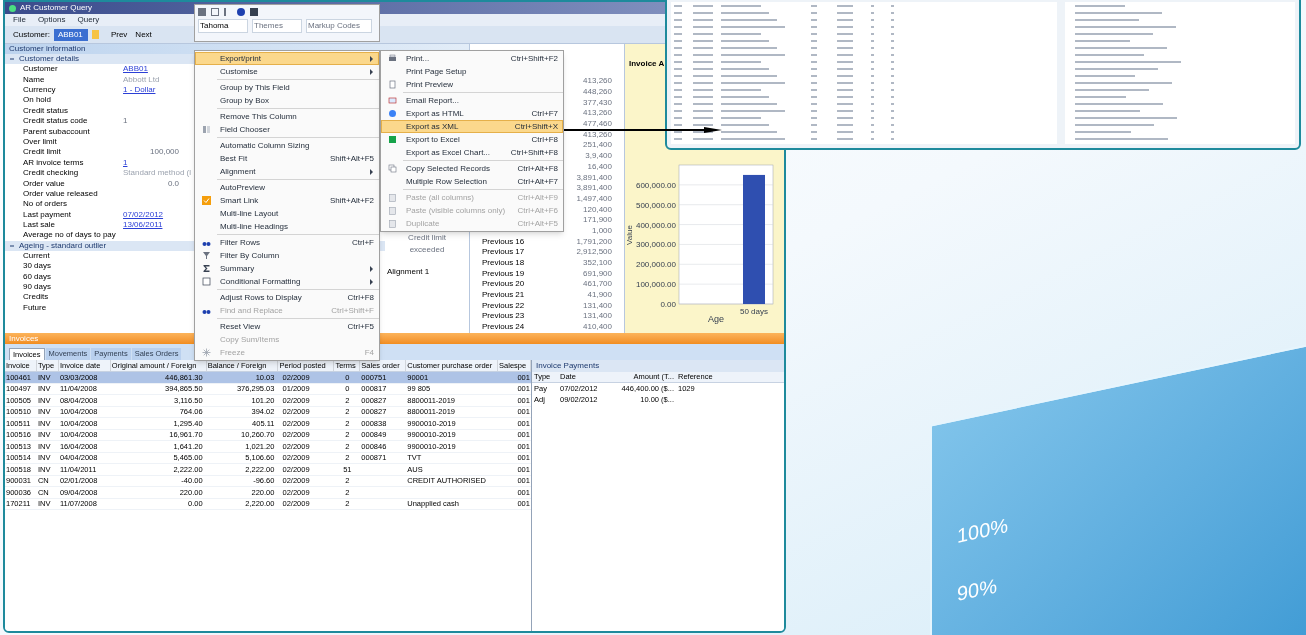 Image resolution: width=1306 pixels, height=635 pixels. What do you see at coordinates (56, 121) in the screenshot?
I see `property-label: Credit status code` at bounding box center [56, 121].